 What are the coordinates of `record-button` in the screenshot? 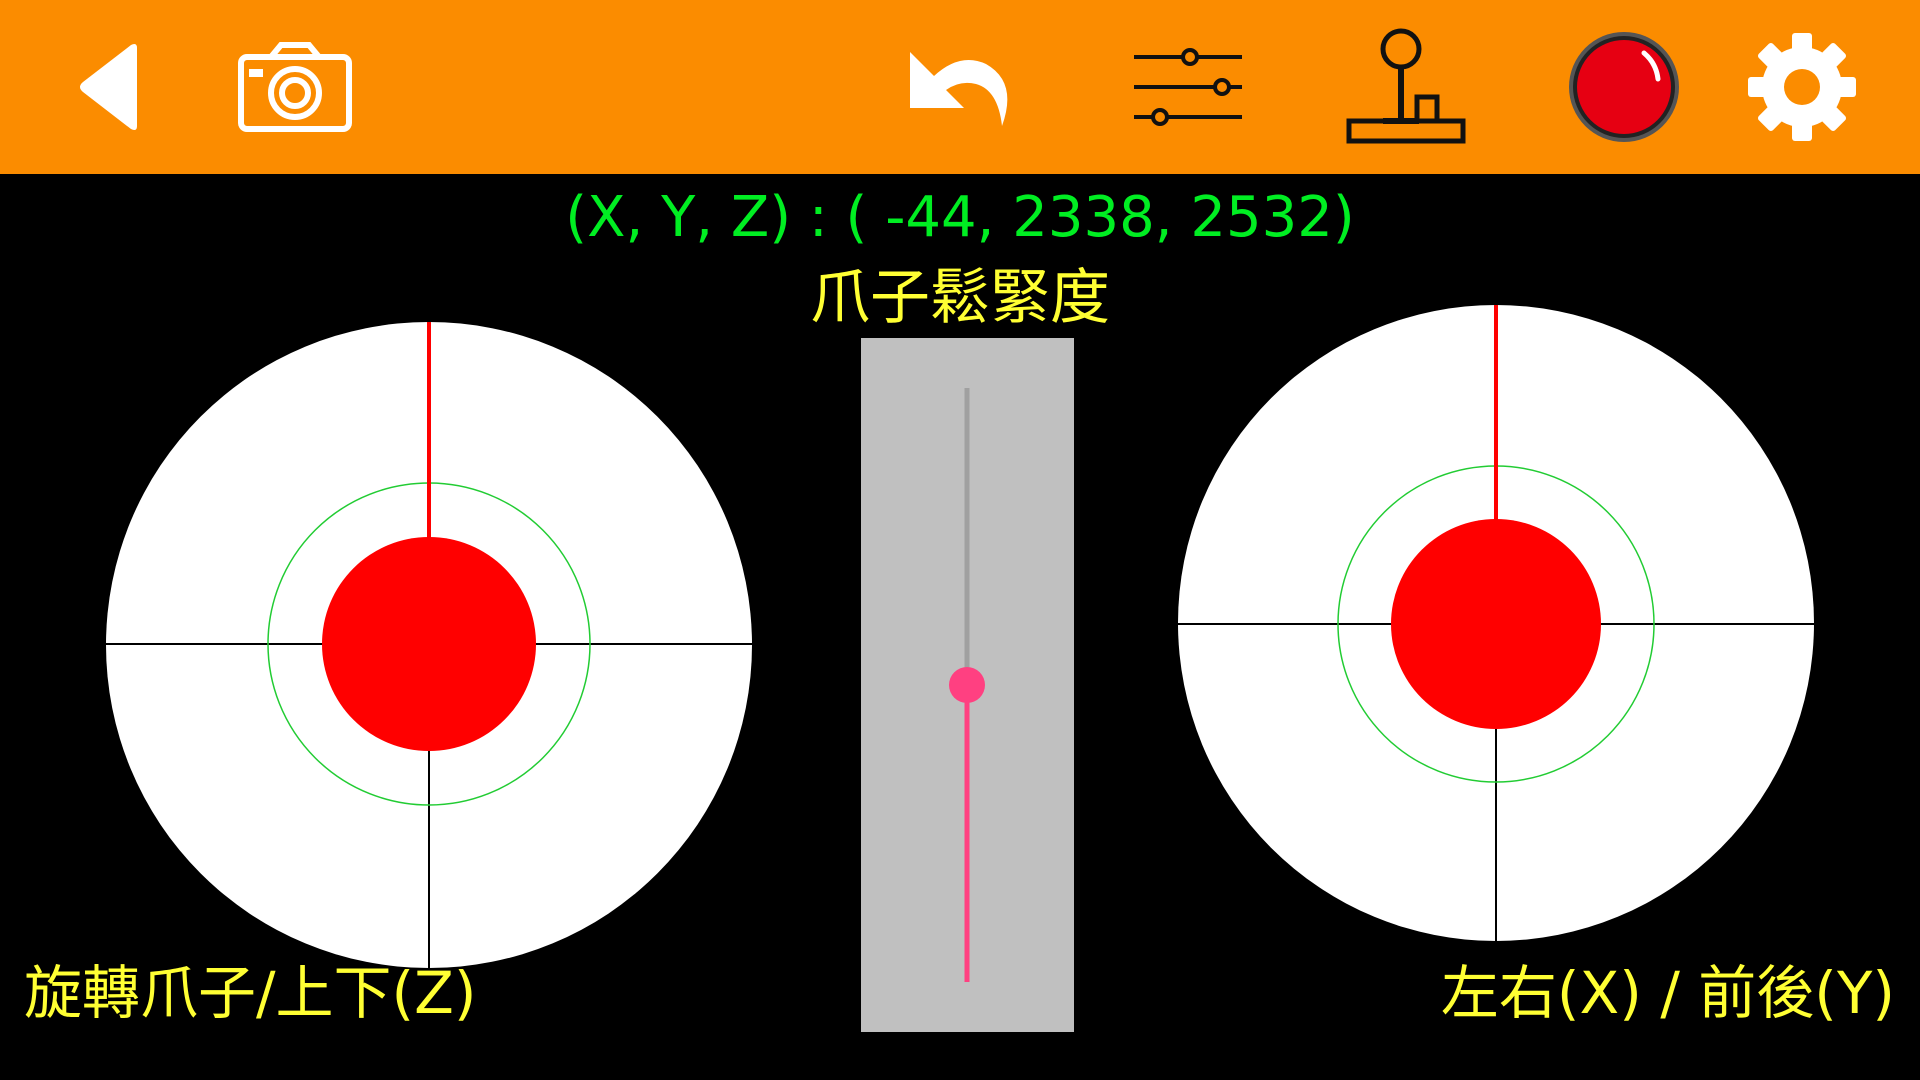 It's located at (1624, 87).